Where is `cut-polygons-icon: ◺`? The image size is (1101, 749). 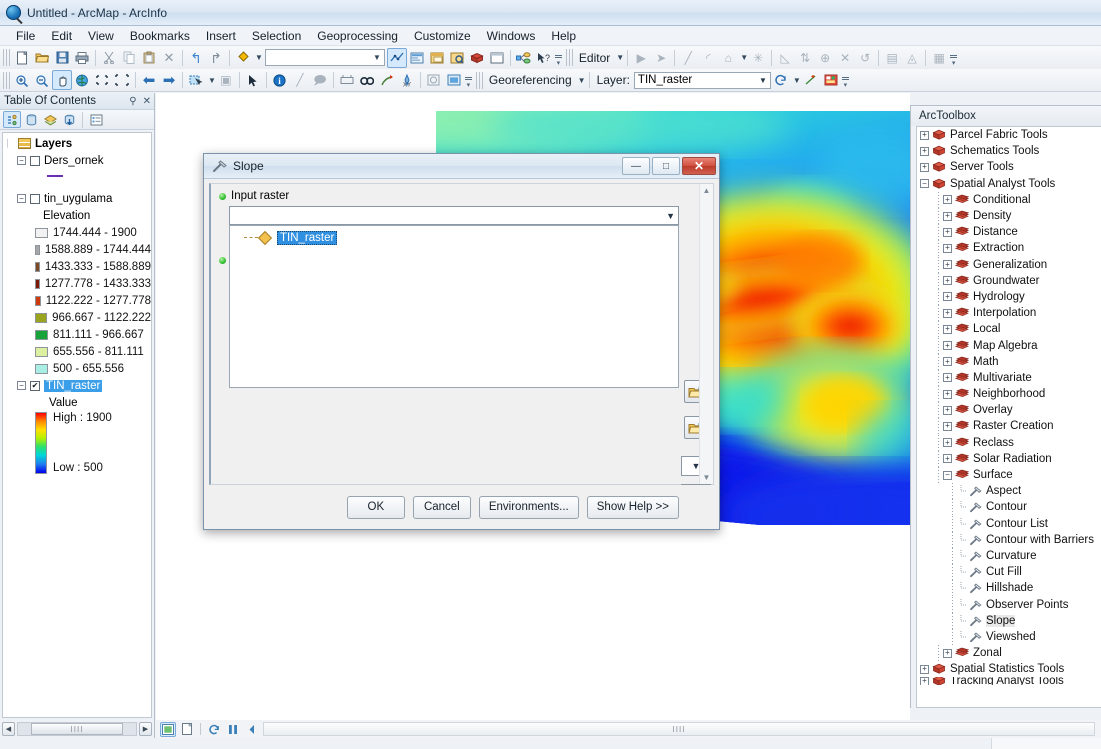 cut-polygons-icon: ◺ is located at coordinates (785, 58).